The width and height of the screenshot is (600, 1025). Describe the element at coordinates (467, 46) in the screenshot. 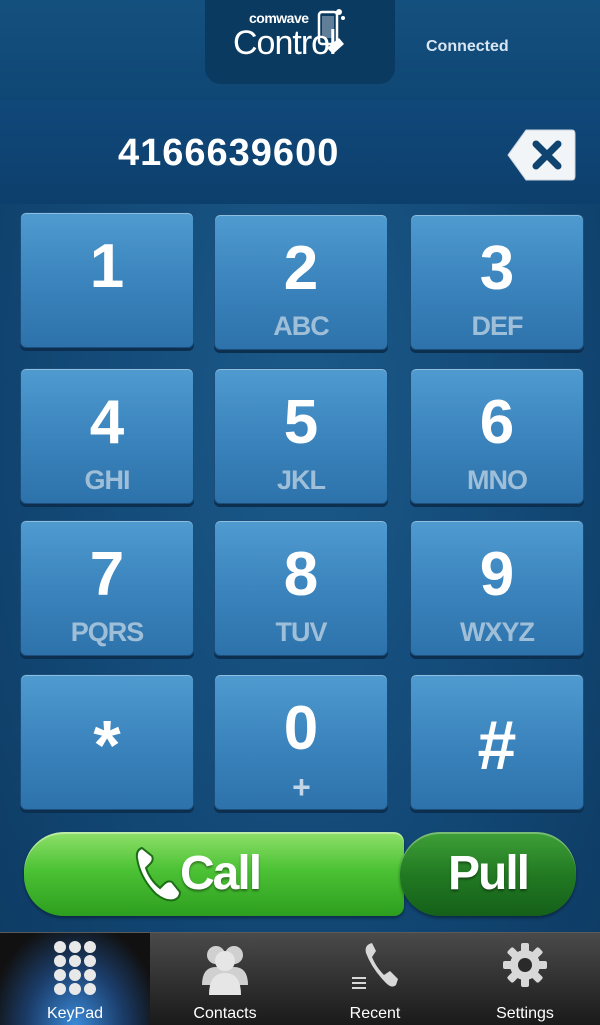

I see `connection-status: Connected` at that location.